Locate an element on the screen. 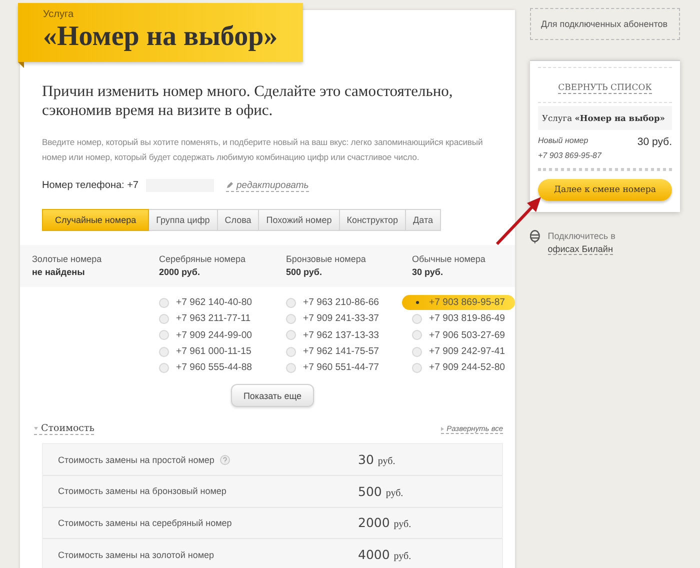 The width and height of the screenshot is (700, 568). number-option: +7 962 141-75-57 is located at coordinates (333, 352).